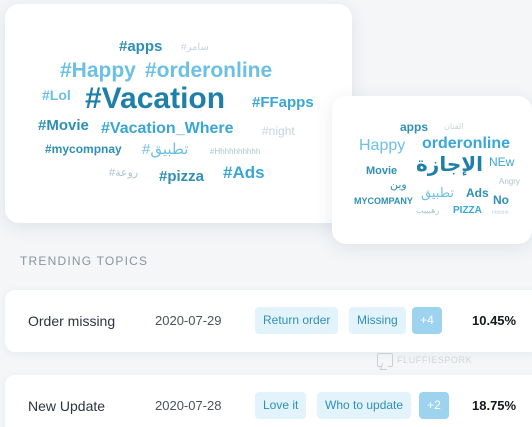 This screenshot has width=532, height=427. What do you see at coordinates (281, 405) in the screenshot?
I see `topic-tag: Love it` at bounding box center [281, 405].